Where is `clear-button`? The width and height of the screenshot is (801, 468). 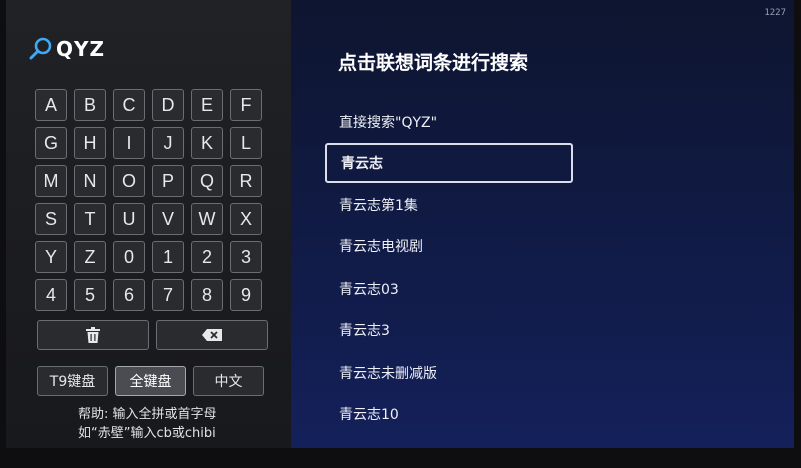
clear-button is located at coordinates (93, 335).